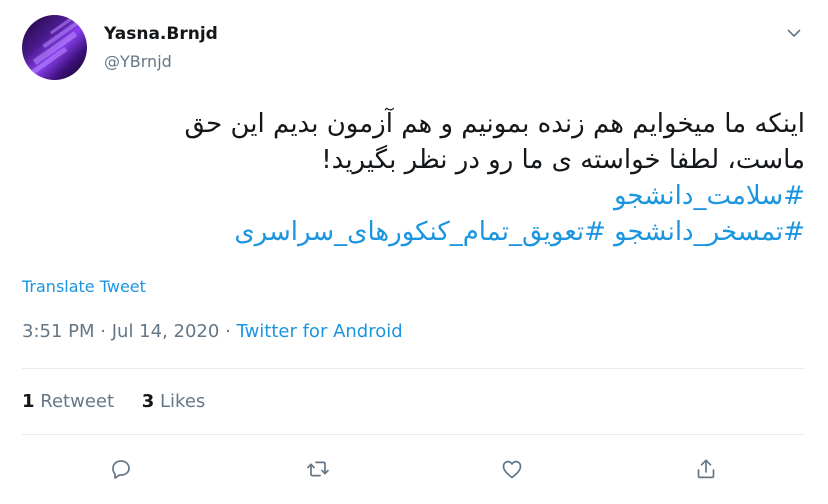 The width and height of the screenshot is (828, 504). I want to click on author-handle: @YBrnjd, so click(138, 61).